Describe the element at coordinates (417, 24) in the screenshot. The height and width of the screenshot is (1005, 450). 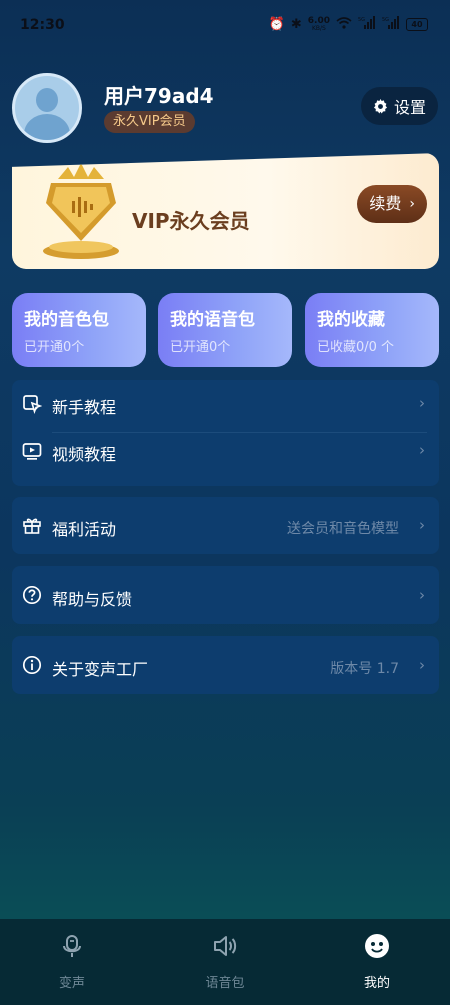
I see `battery-icon: 40` at that location.